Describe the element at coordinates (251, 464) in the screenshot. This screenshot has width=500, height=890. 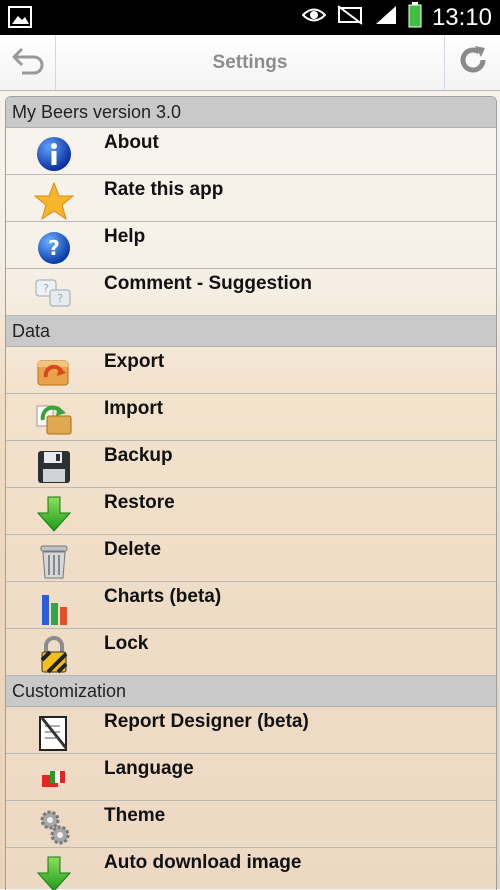
I see `settings-item-backup: Backup` at that location.